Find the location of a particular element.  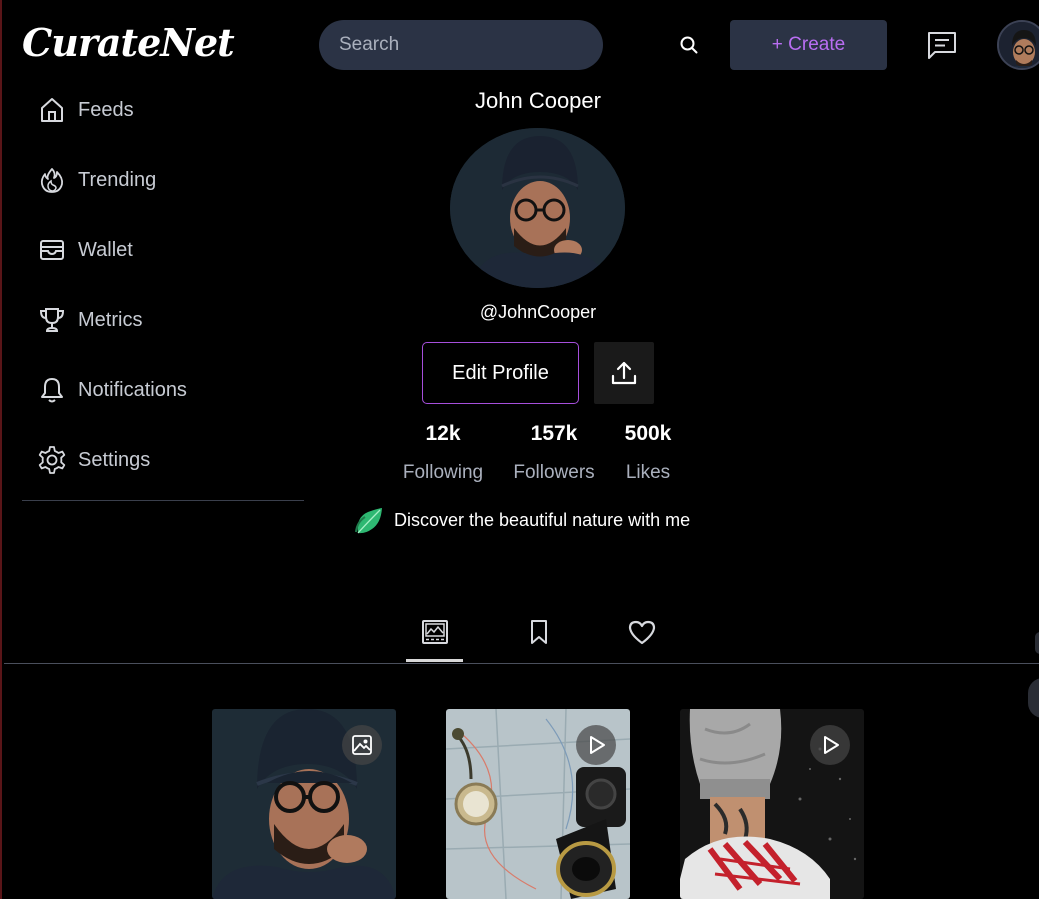

avatar is located at coordinates (1019, 45).